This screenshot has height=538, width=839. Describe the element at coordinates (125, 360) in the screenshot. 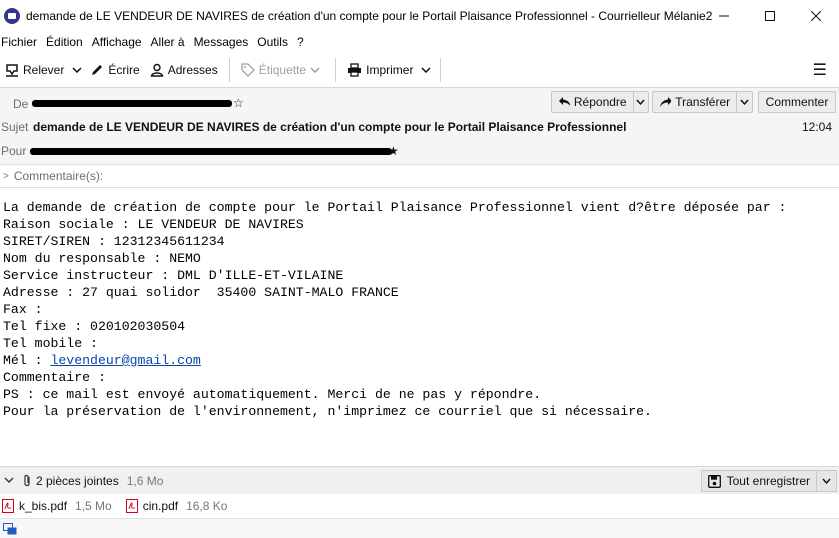

I see `email-link: levendeur@gmail.com` at that location.